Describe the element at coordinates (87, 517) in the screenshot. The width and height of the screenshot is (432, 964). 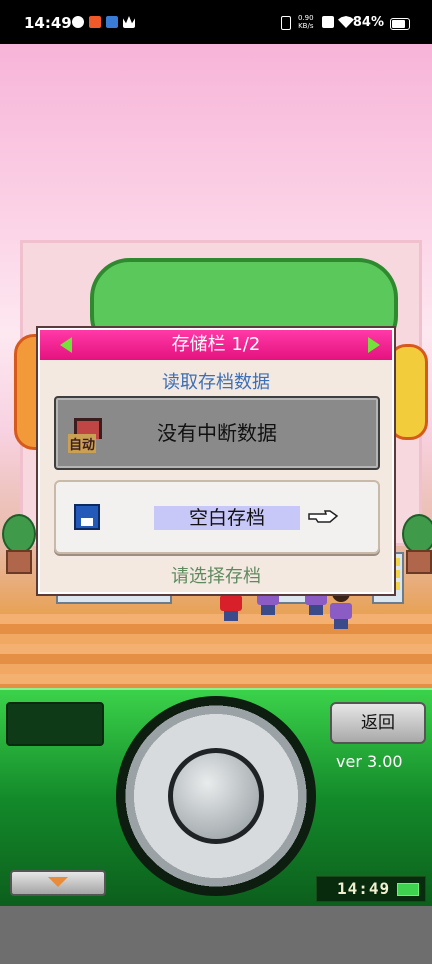
I see `save-disk-icon` at that location.